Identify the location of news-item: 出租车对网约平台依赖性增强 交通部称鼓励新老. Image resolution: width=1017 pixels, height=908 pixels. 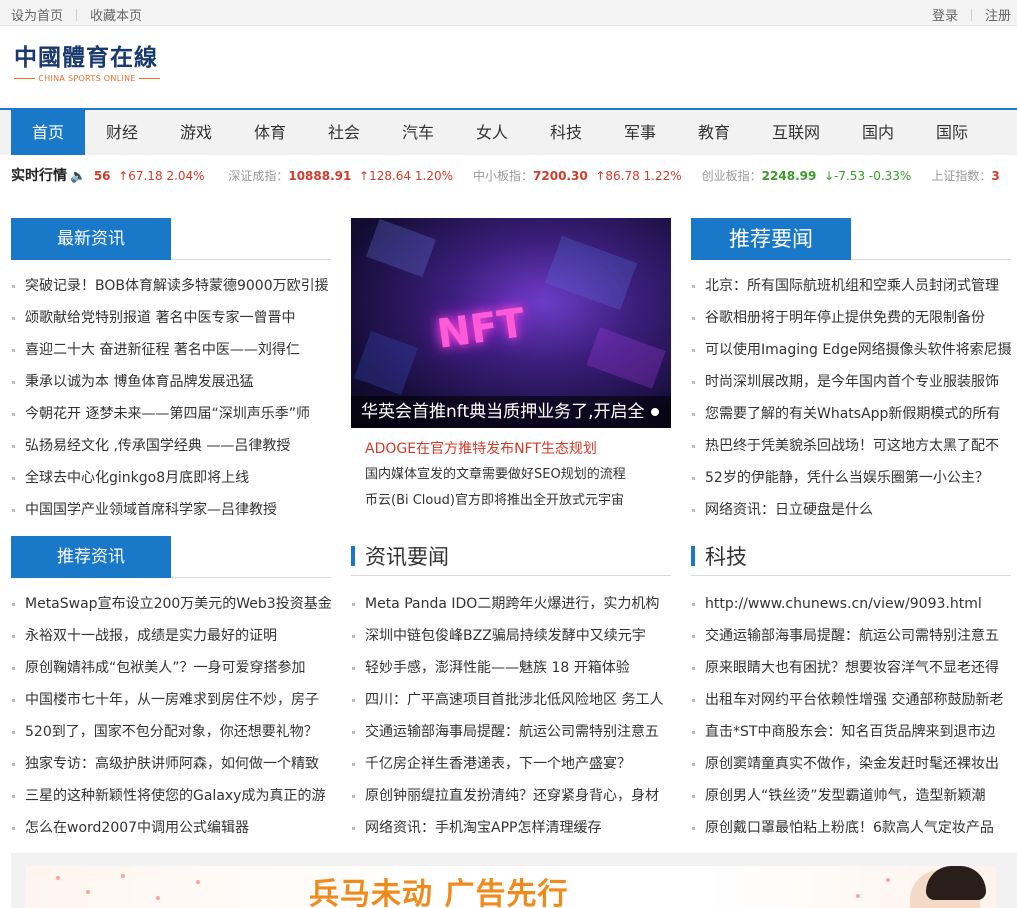
(851, 700).